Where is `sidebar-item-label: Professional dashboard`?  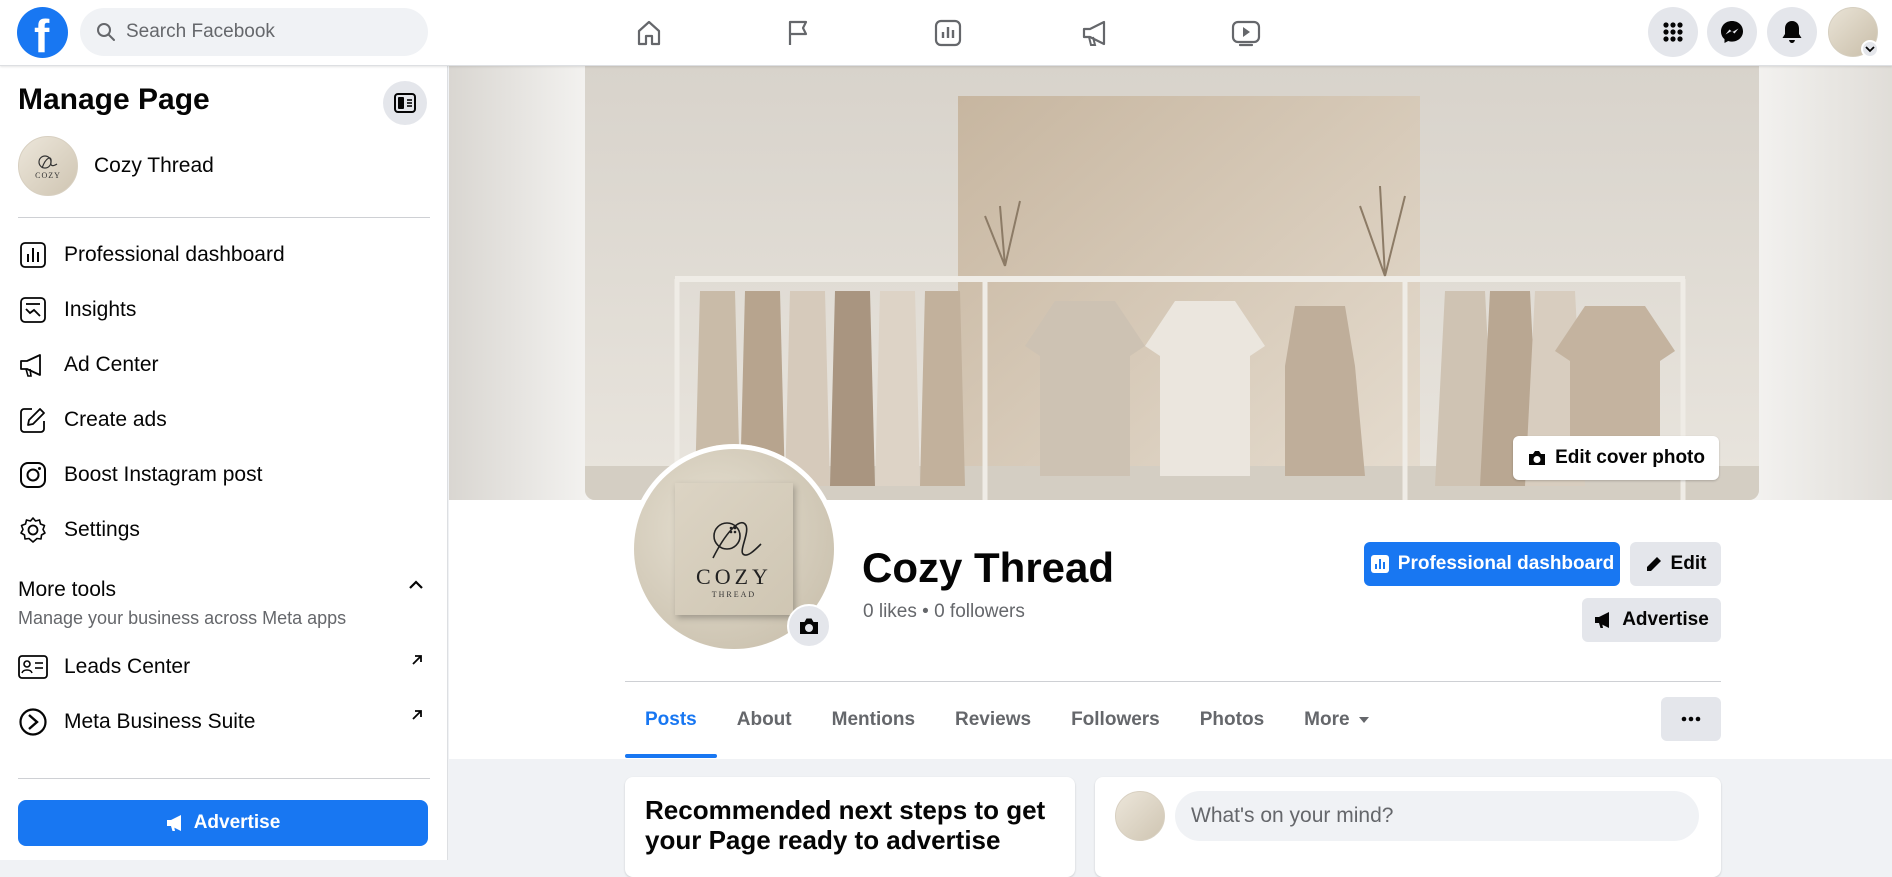
sidebar-item-label: Professional dashboard is located at coordinates (174, 254).